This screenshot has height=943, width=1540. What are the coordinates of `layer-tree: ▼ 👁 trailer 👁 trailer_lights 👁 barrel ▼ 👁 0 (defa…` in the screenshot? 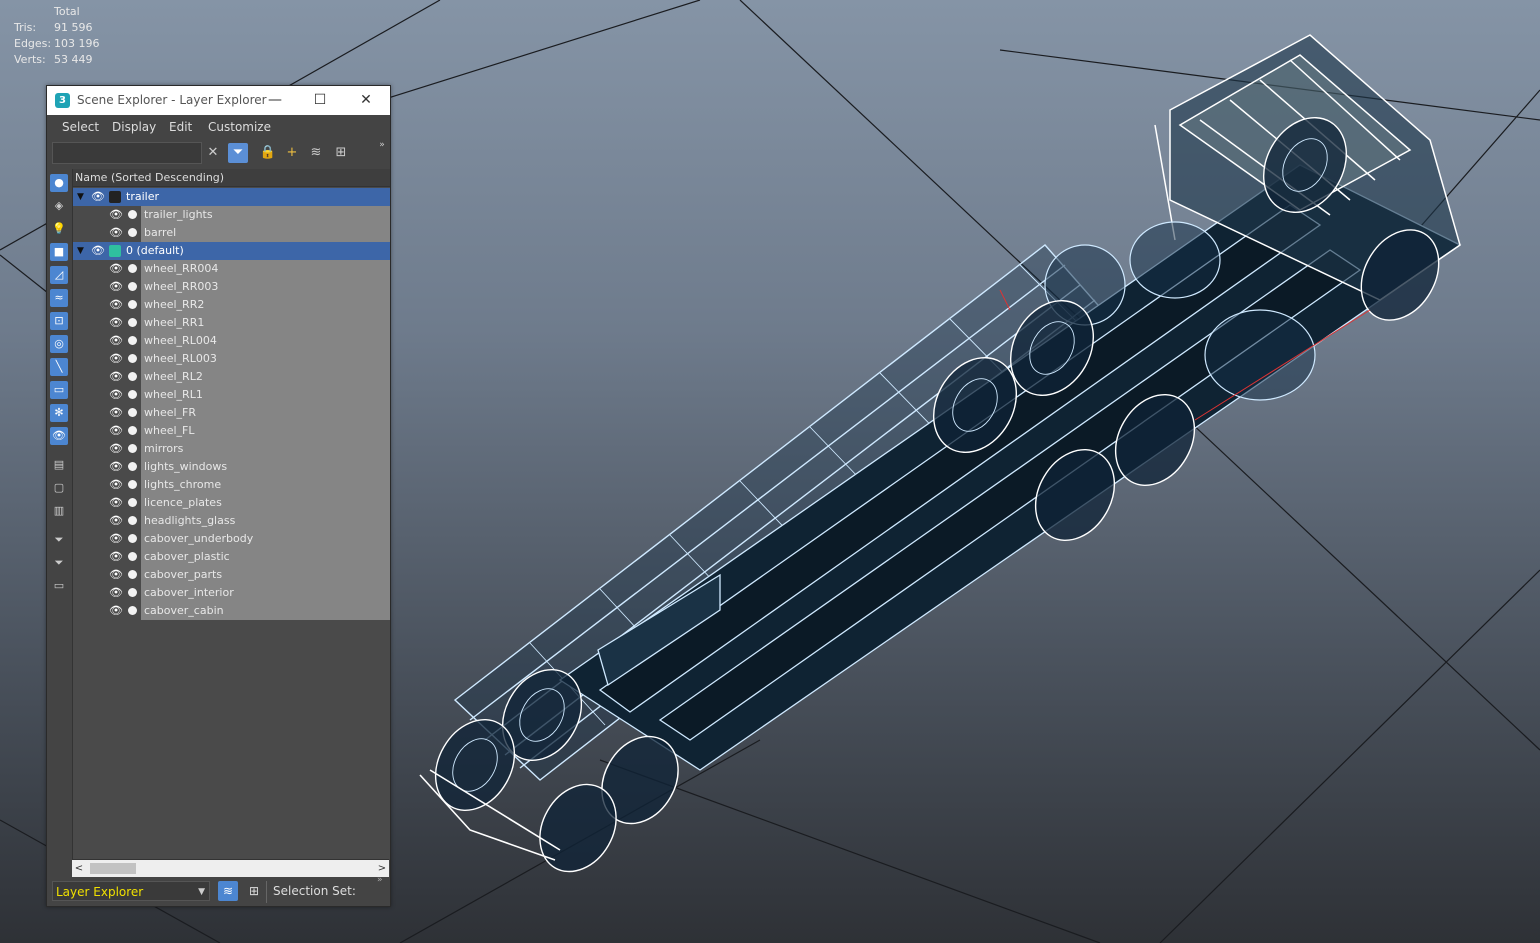 It's located at (231, 404).